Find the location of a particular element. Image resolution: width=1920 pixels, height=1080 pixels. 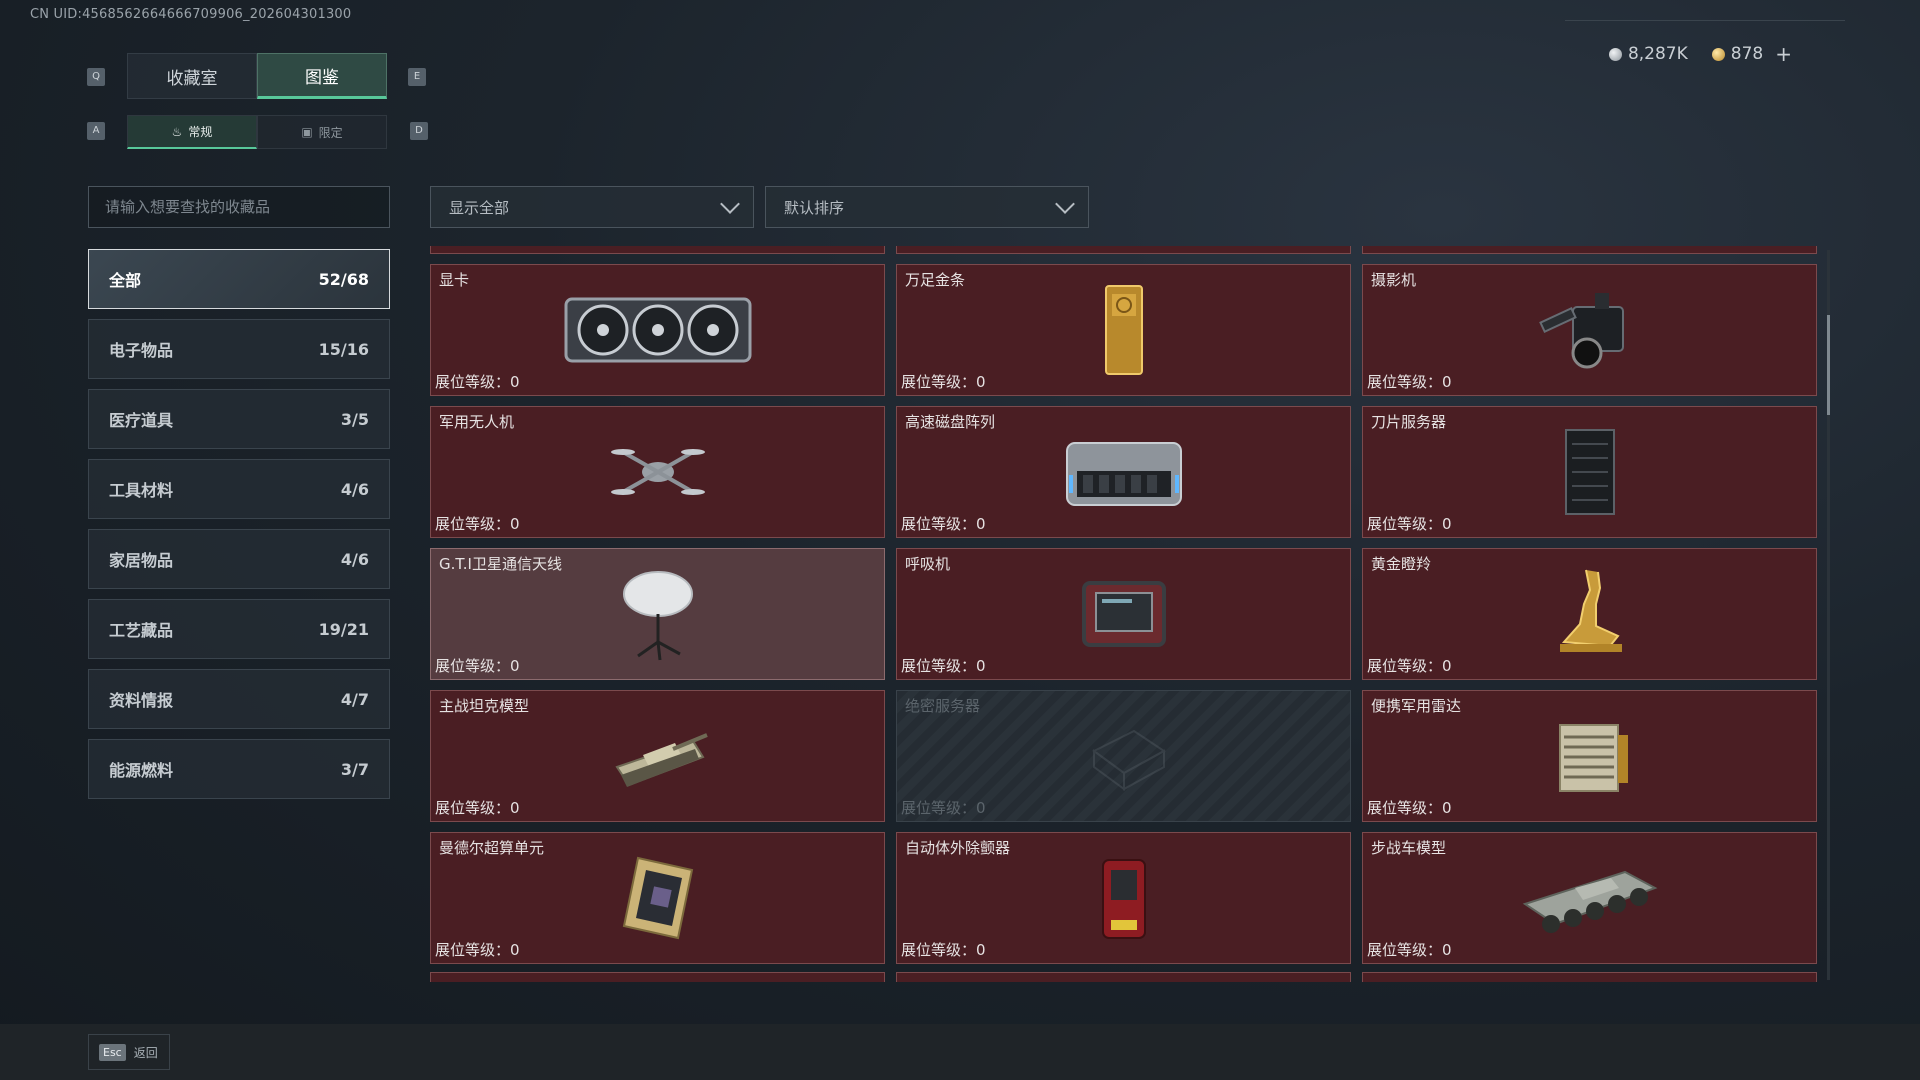

category-household: 家居物品 4/6 is located at coordinates (239, 559).